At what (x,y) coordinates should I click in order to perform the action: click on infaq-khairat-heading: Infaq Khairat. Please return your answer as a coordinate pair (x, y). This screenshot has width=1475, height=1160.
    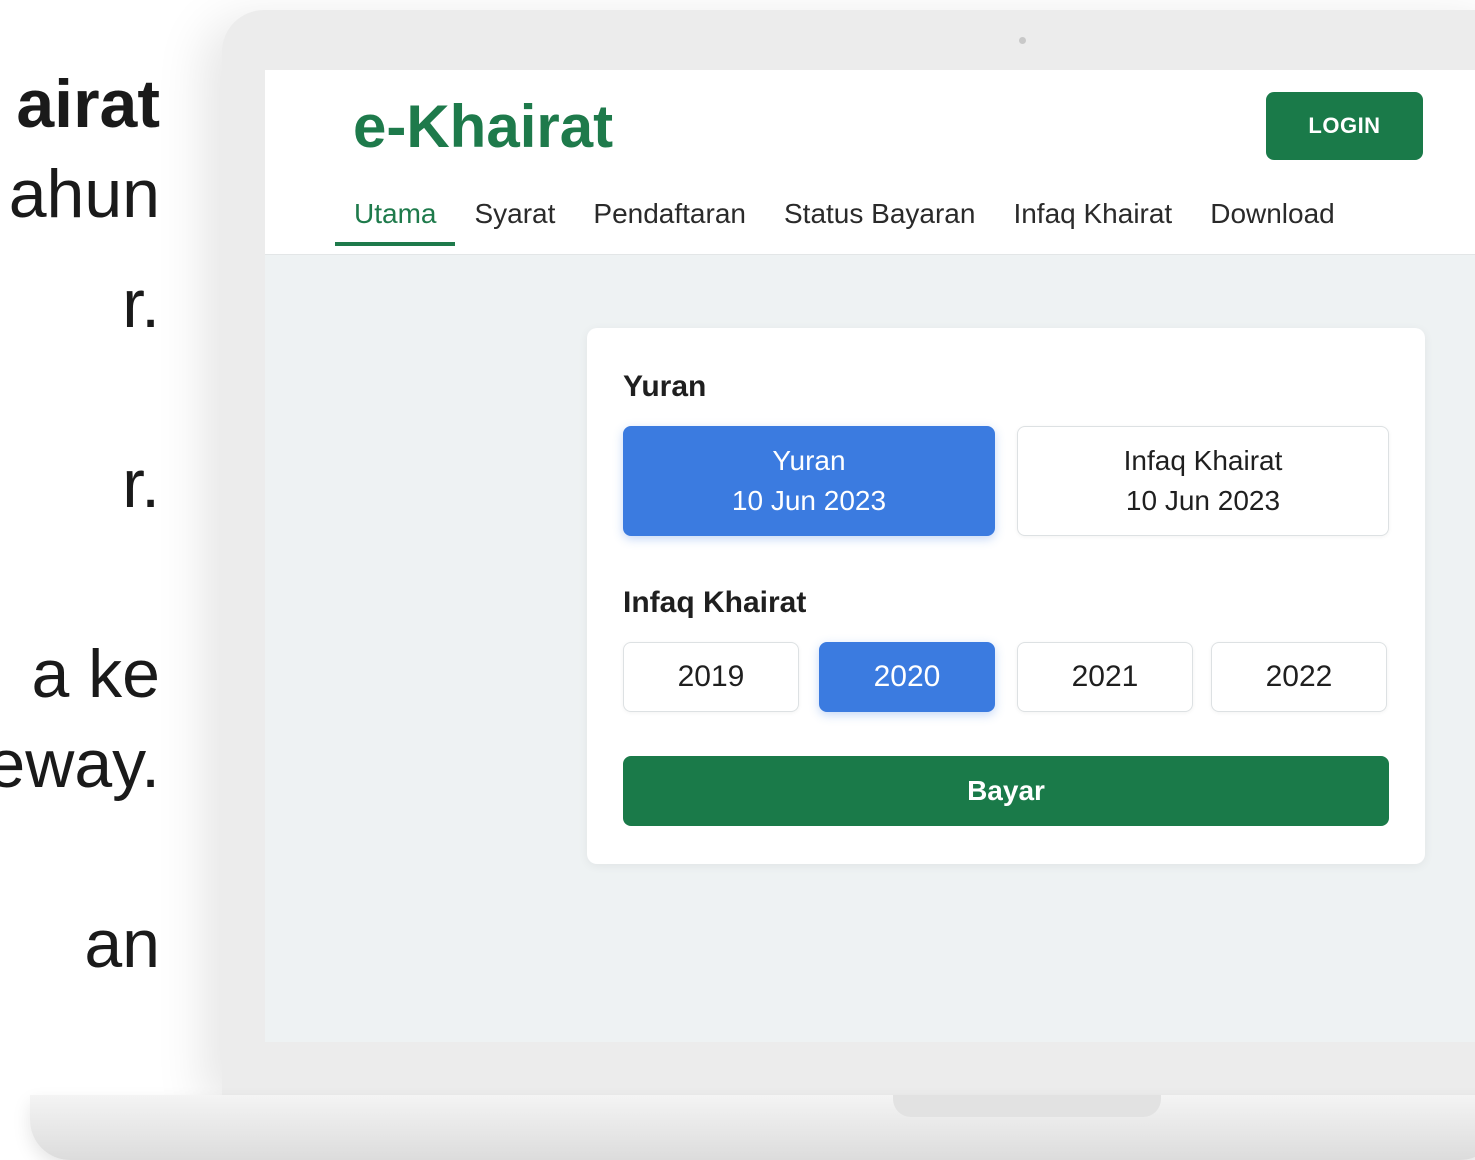
    Looking at the image, I should click on (715, 602).